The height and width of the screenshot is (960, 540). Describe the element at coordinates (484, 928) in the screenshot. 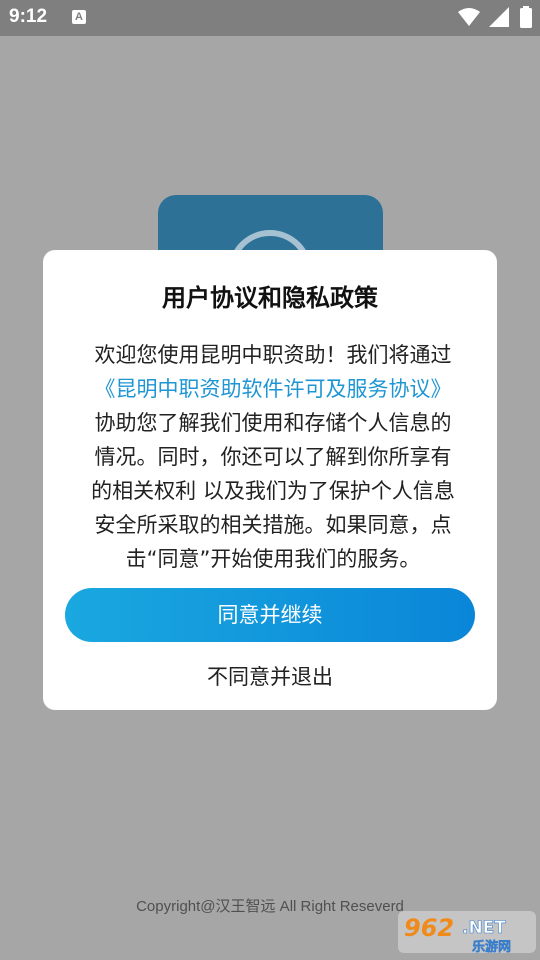

I see `svg-text: .NET` at that location.